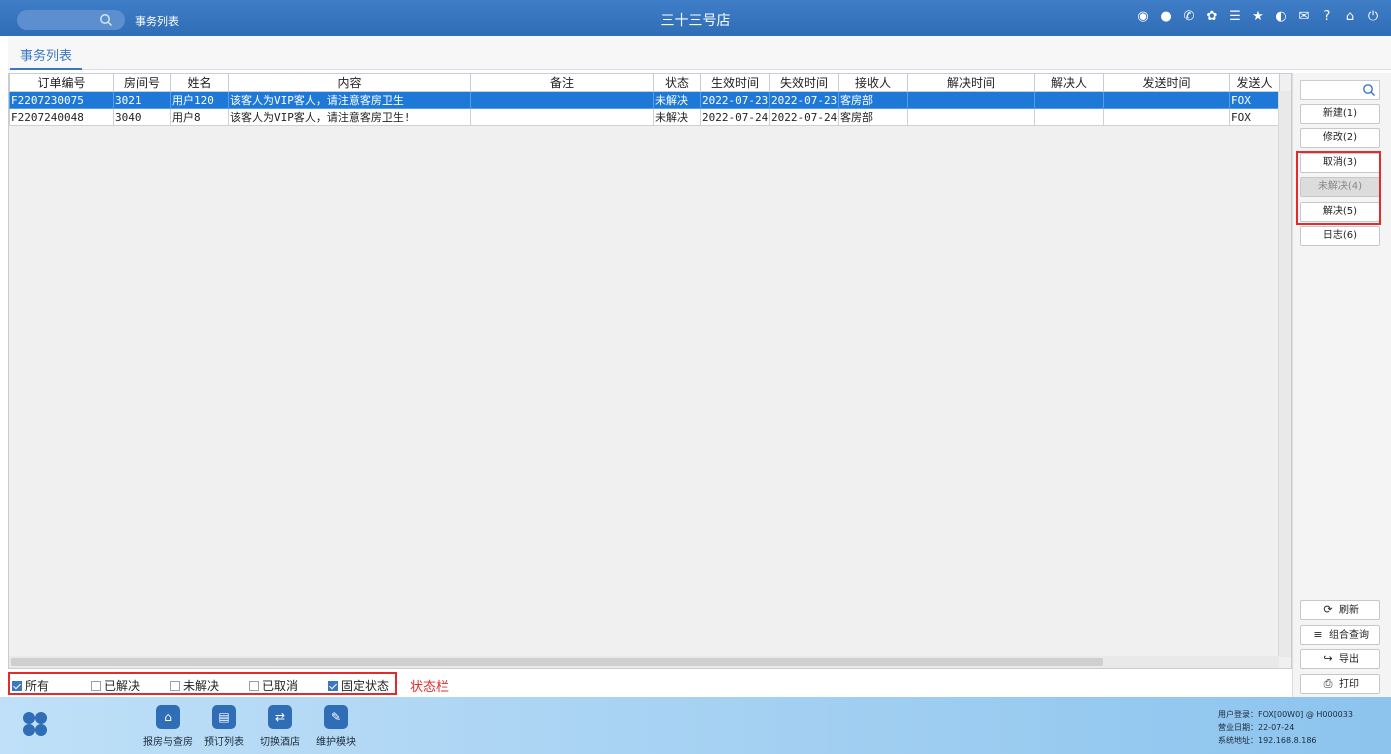 This screenshot has width=1391, height=754. What do you see at coordinates (873, 100) in the screenshot?
I see `table-cell: 客房部` at bounding box center [873, 100].